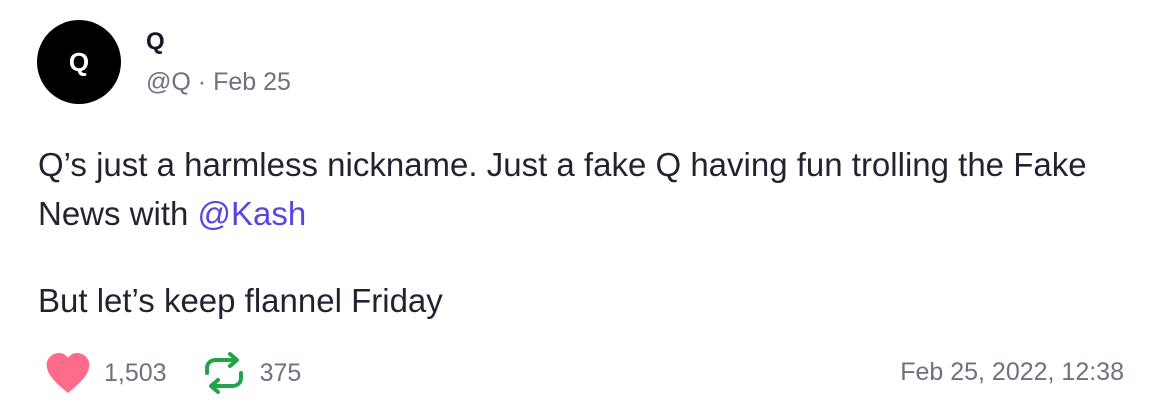 This screenshot has height=404, width=1160. Describe the element at coordinates (224, 373) in the screenshot. I see `repost-icon` at that location.